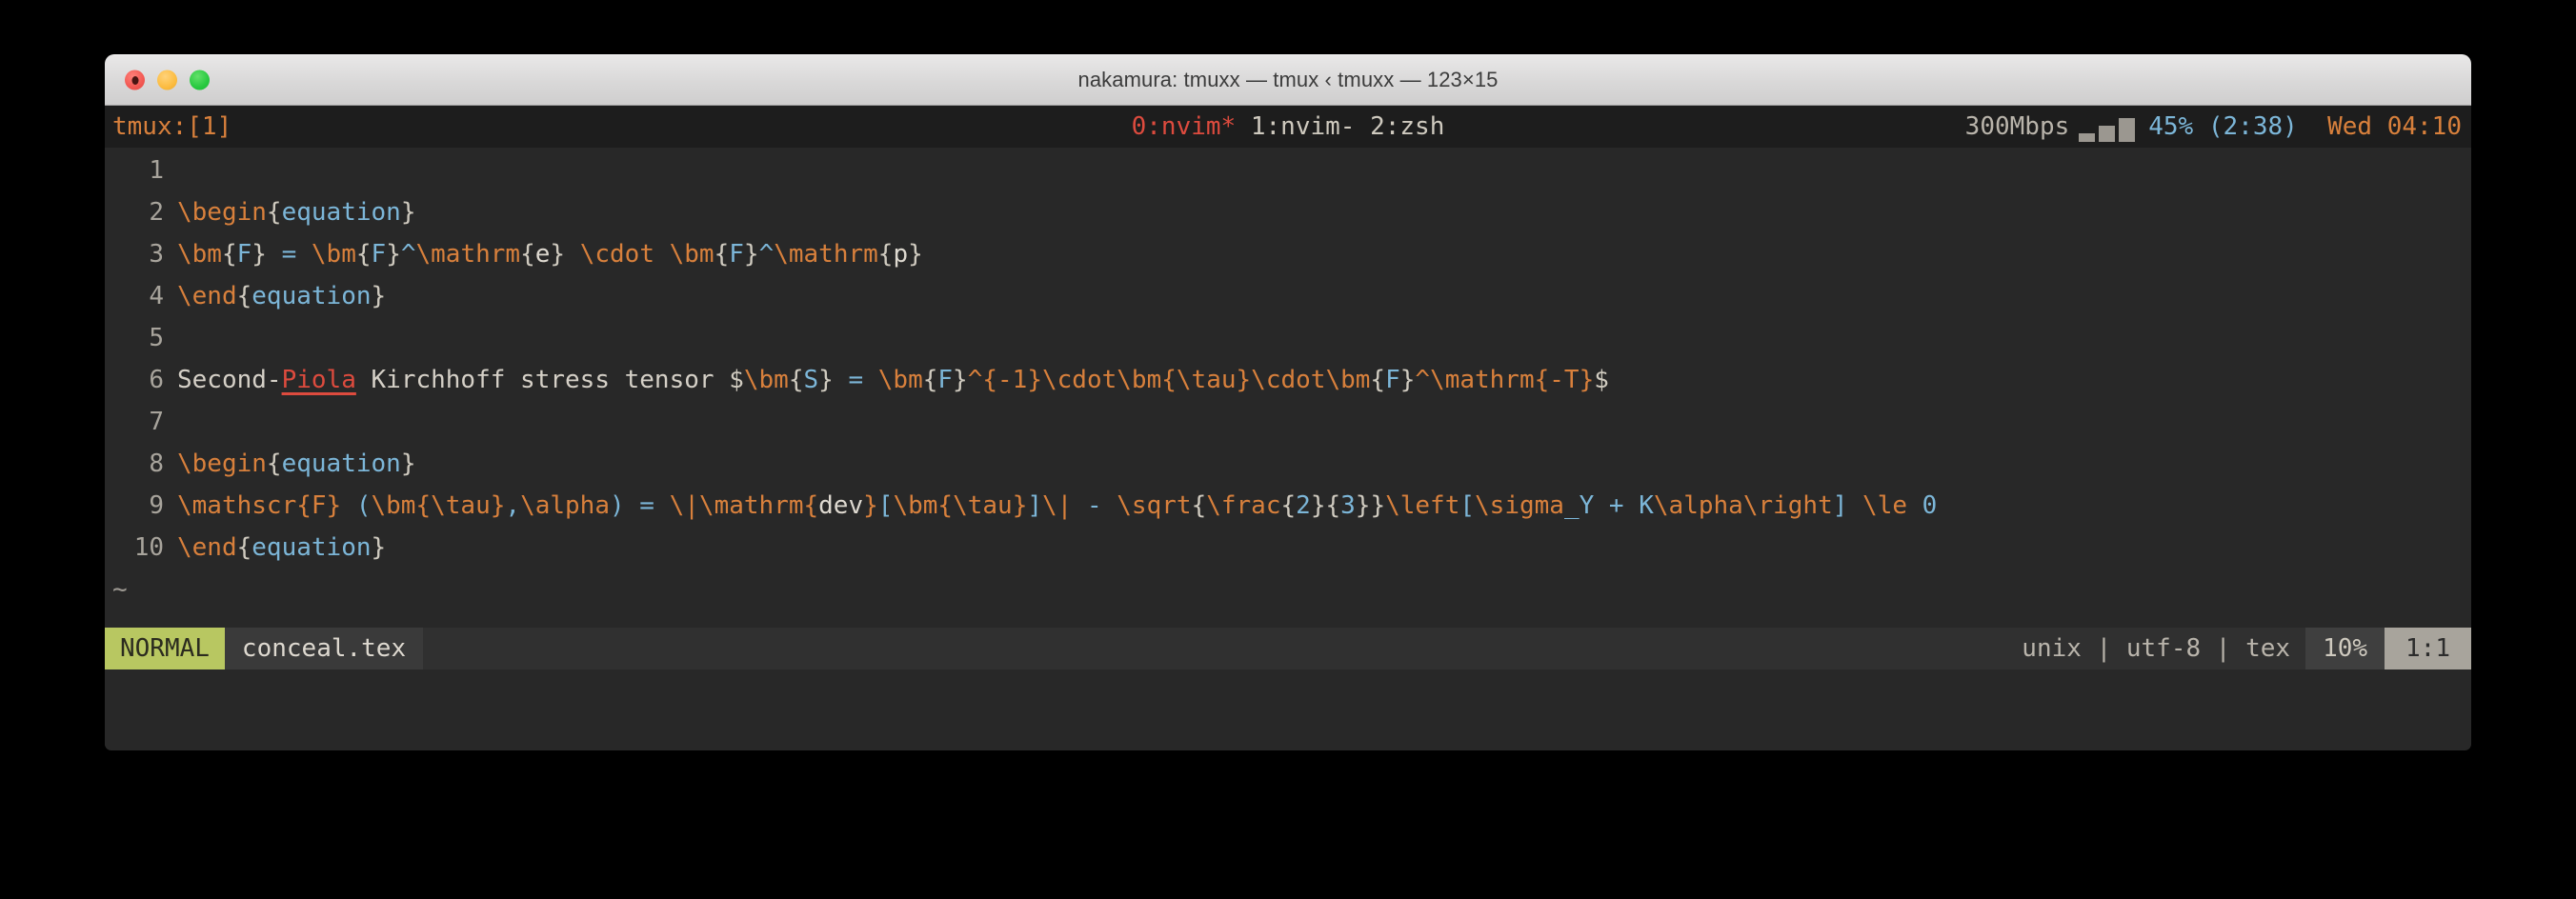  Describe the element at coordinates (157, 380) in the screenshot. I see `line-number: 6` at that location.